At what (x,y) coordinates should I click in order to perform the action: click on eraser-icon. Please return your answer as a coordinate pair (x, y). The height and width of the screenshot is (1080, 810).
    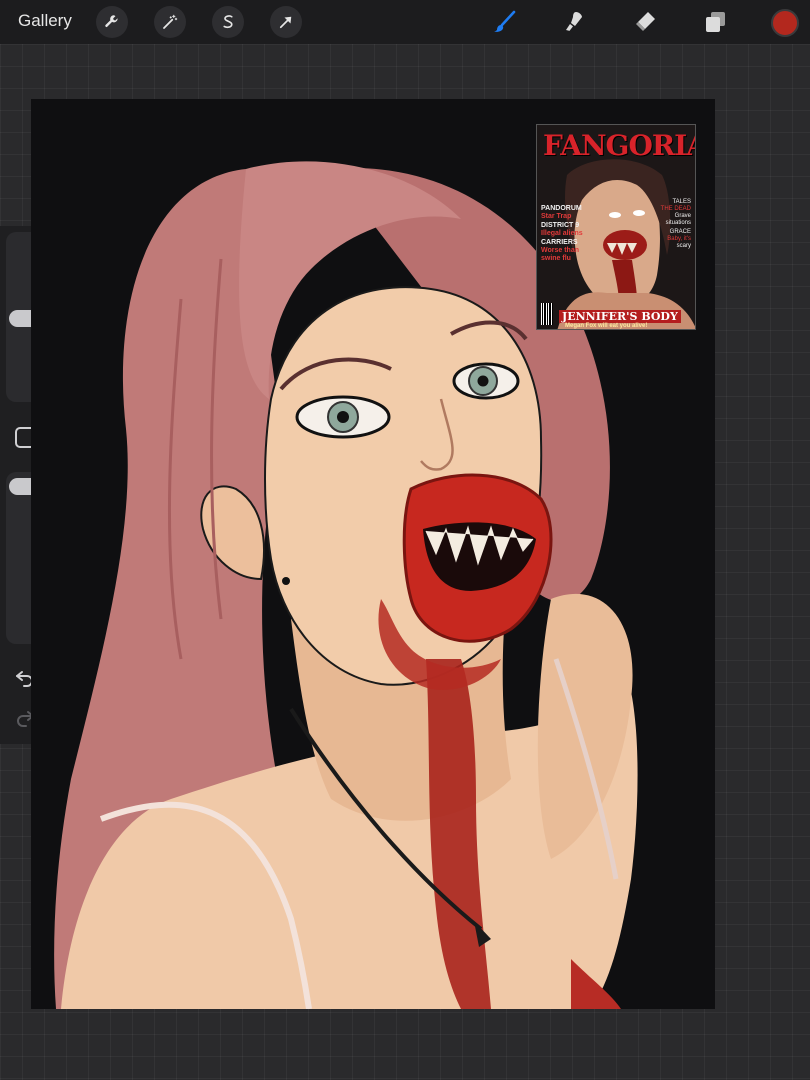
    Looking at the image, I should click on (645, 21).